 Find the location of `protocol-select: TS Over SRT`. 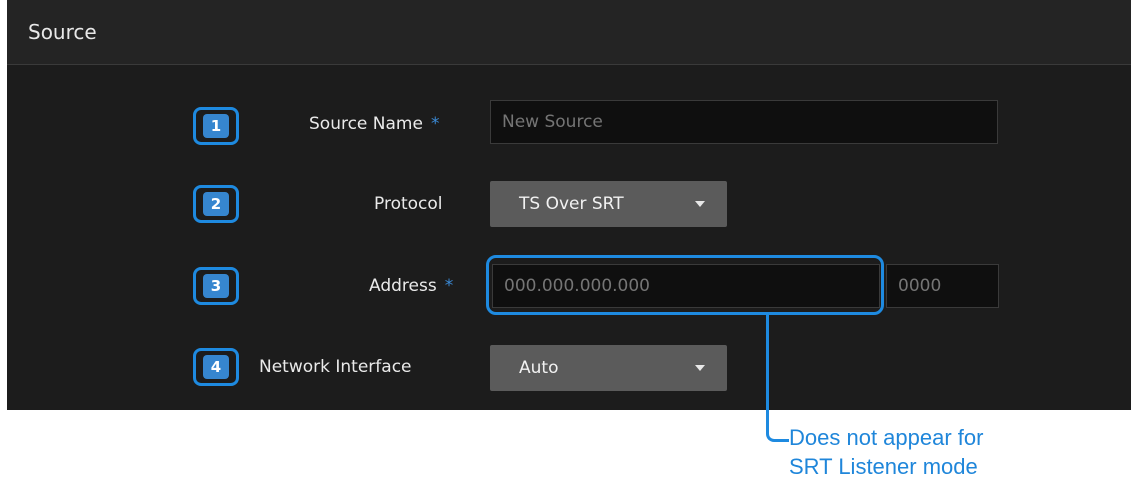

protocol-select: TS Over SRT is located at coordinates (608, 204).